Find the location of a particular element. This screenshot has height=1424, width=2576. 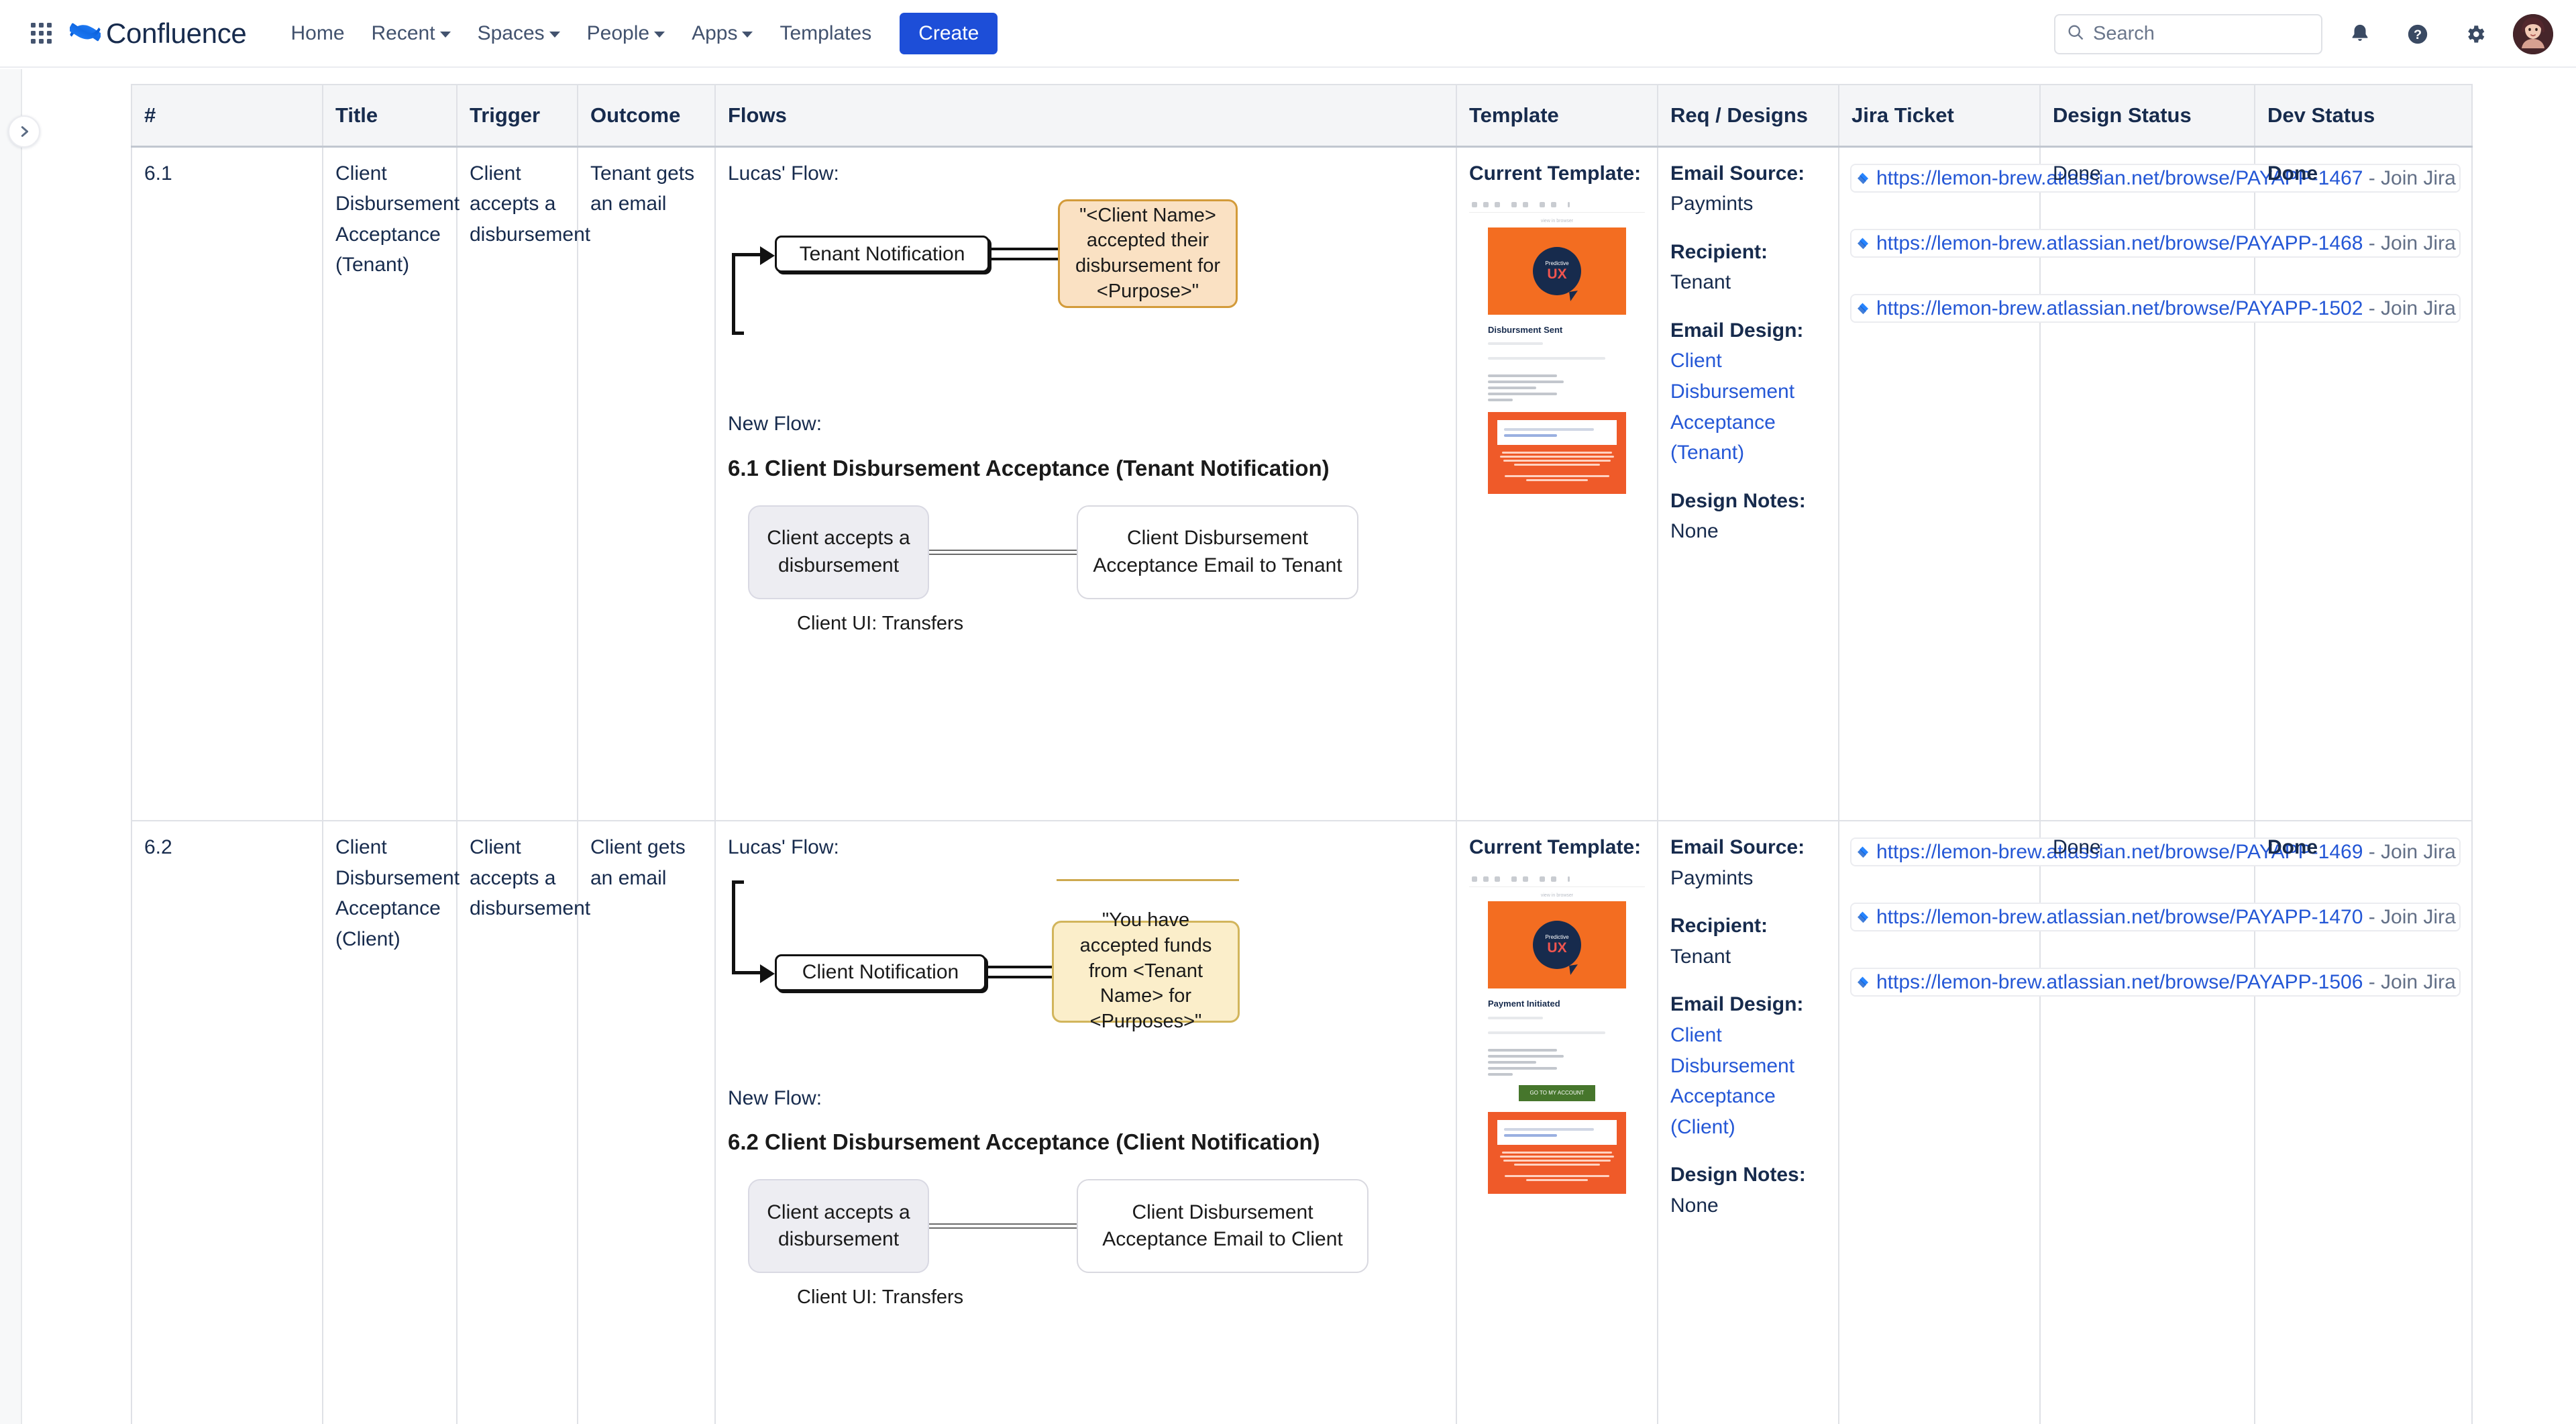

email-source-label: Email Source: is located at coordinates (1737, 847).